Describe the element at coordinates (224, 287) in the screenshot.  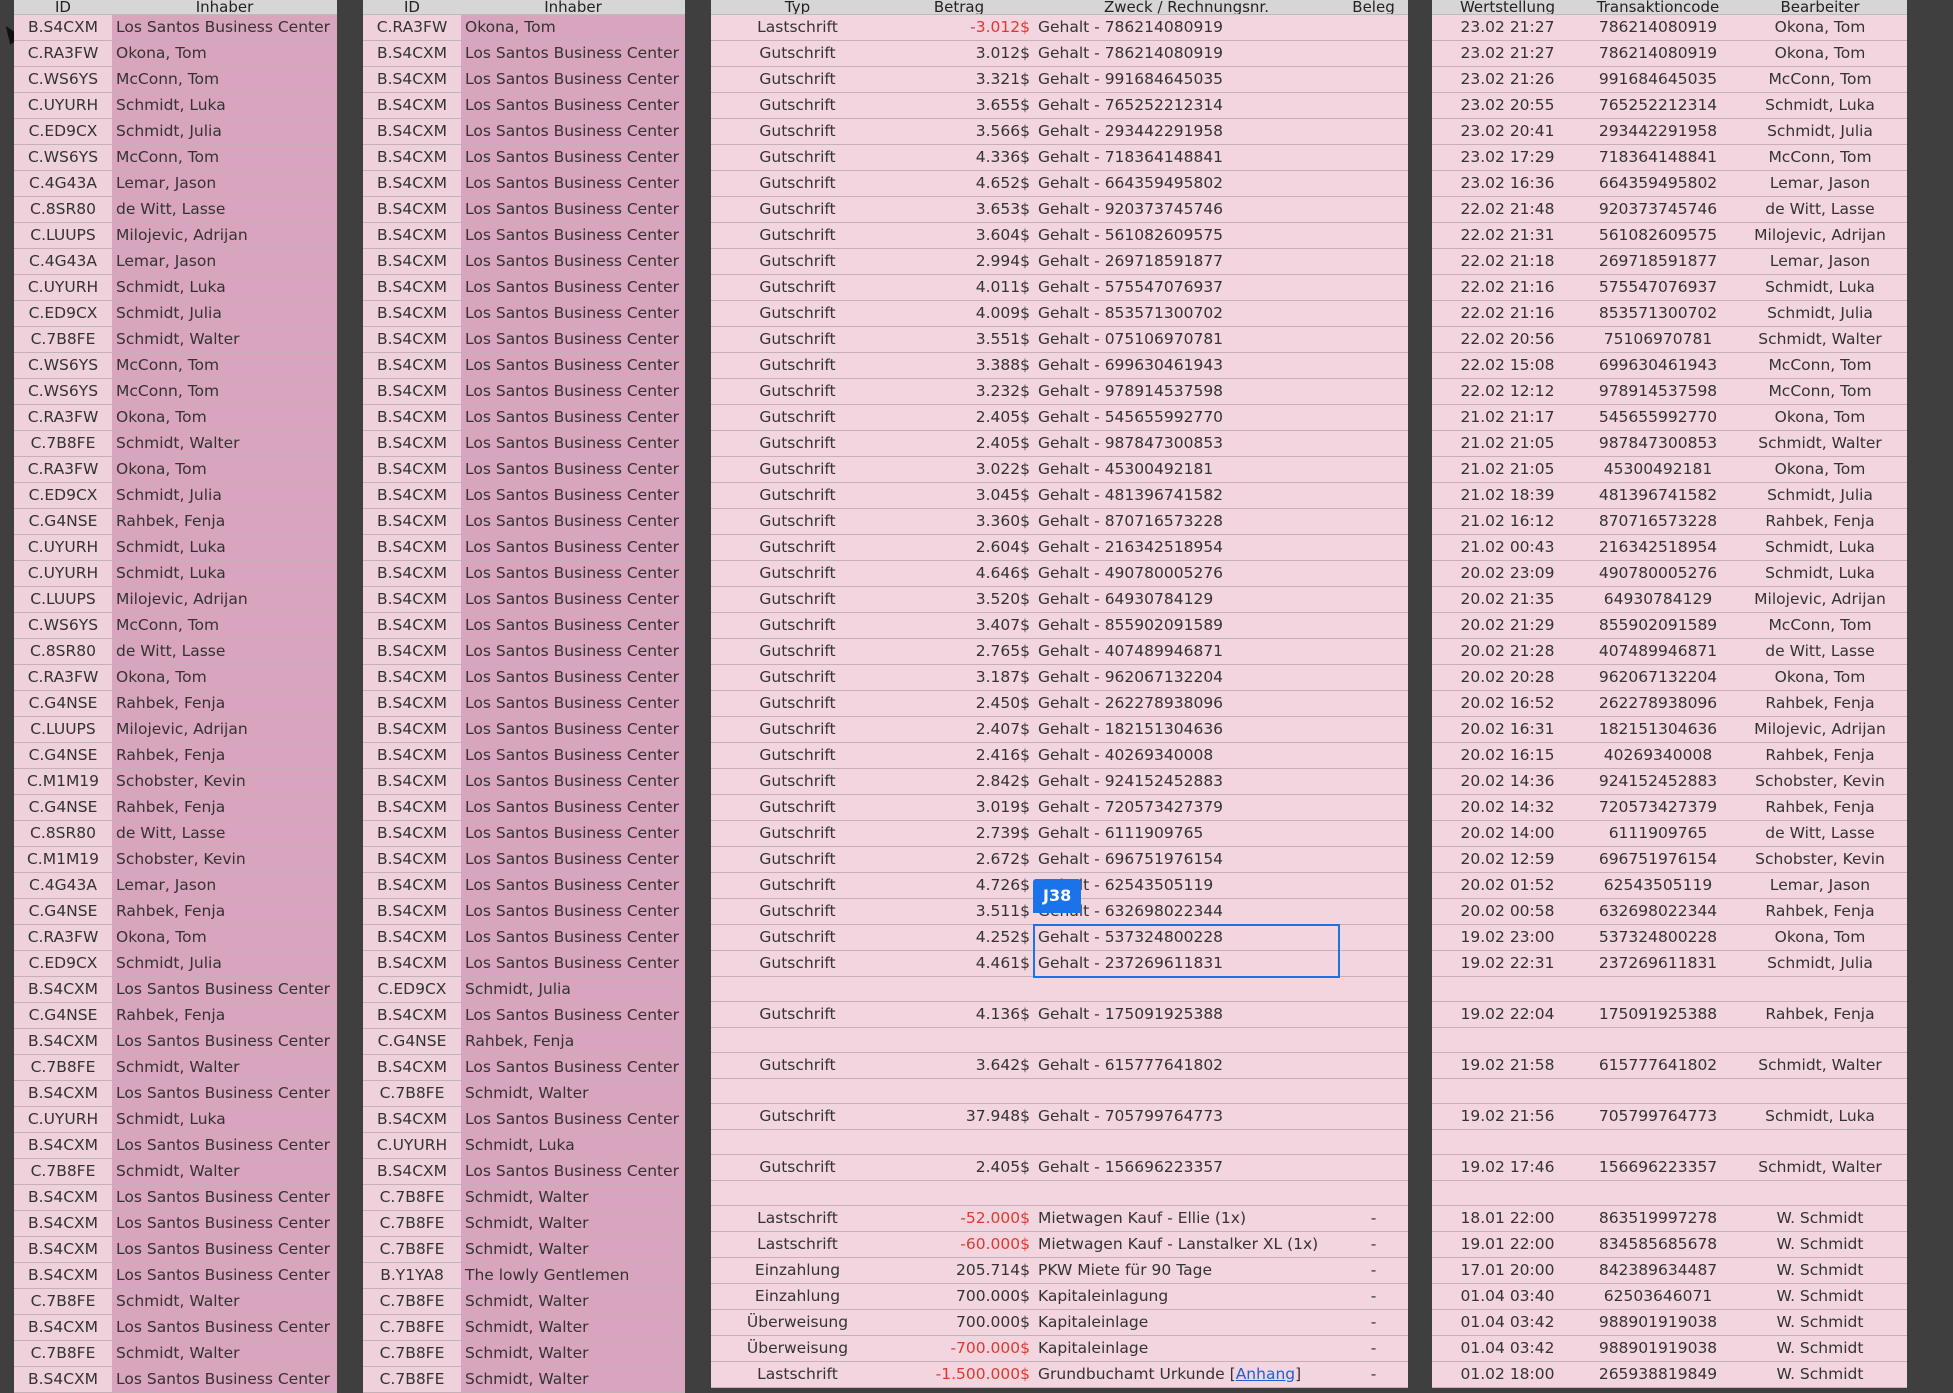
I see `row-inhaber: Schmidt, Luka` at that location.